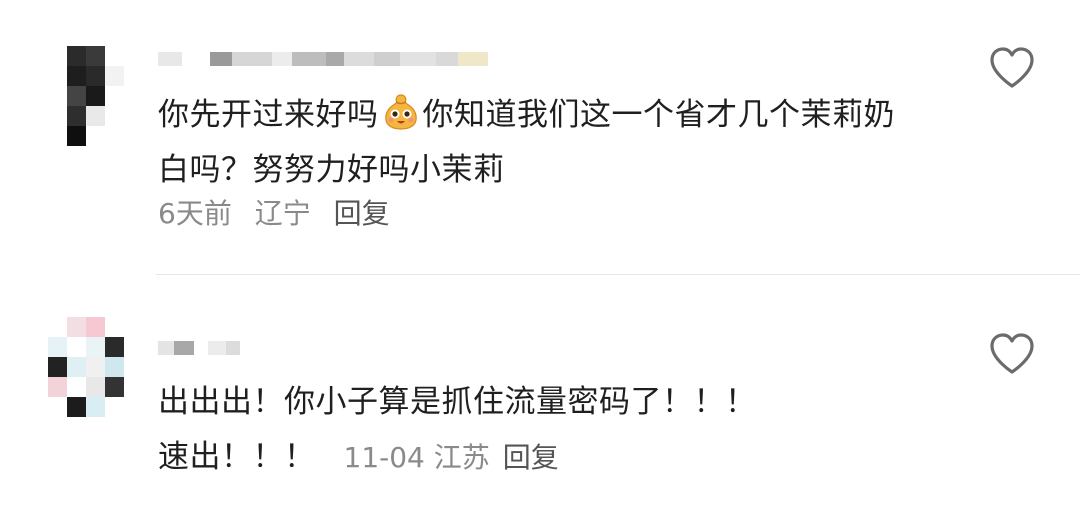  I want to click on comment-text-line-with-meta: 速出！！！ 11-04 江苏 回复, so click(588, 457).